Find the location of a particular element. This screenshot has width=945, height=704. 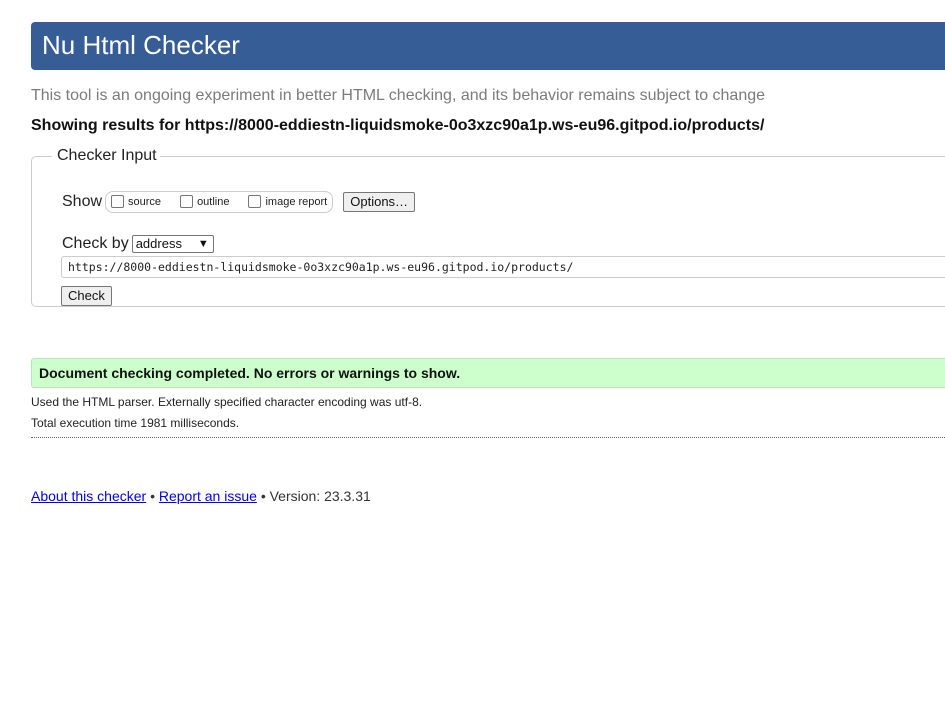

check-by-row: Check by address ▼ is located at coordinates (138, 244).